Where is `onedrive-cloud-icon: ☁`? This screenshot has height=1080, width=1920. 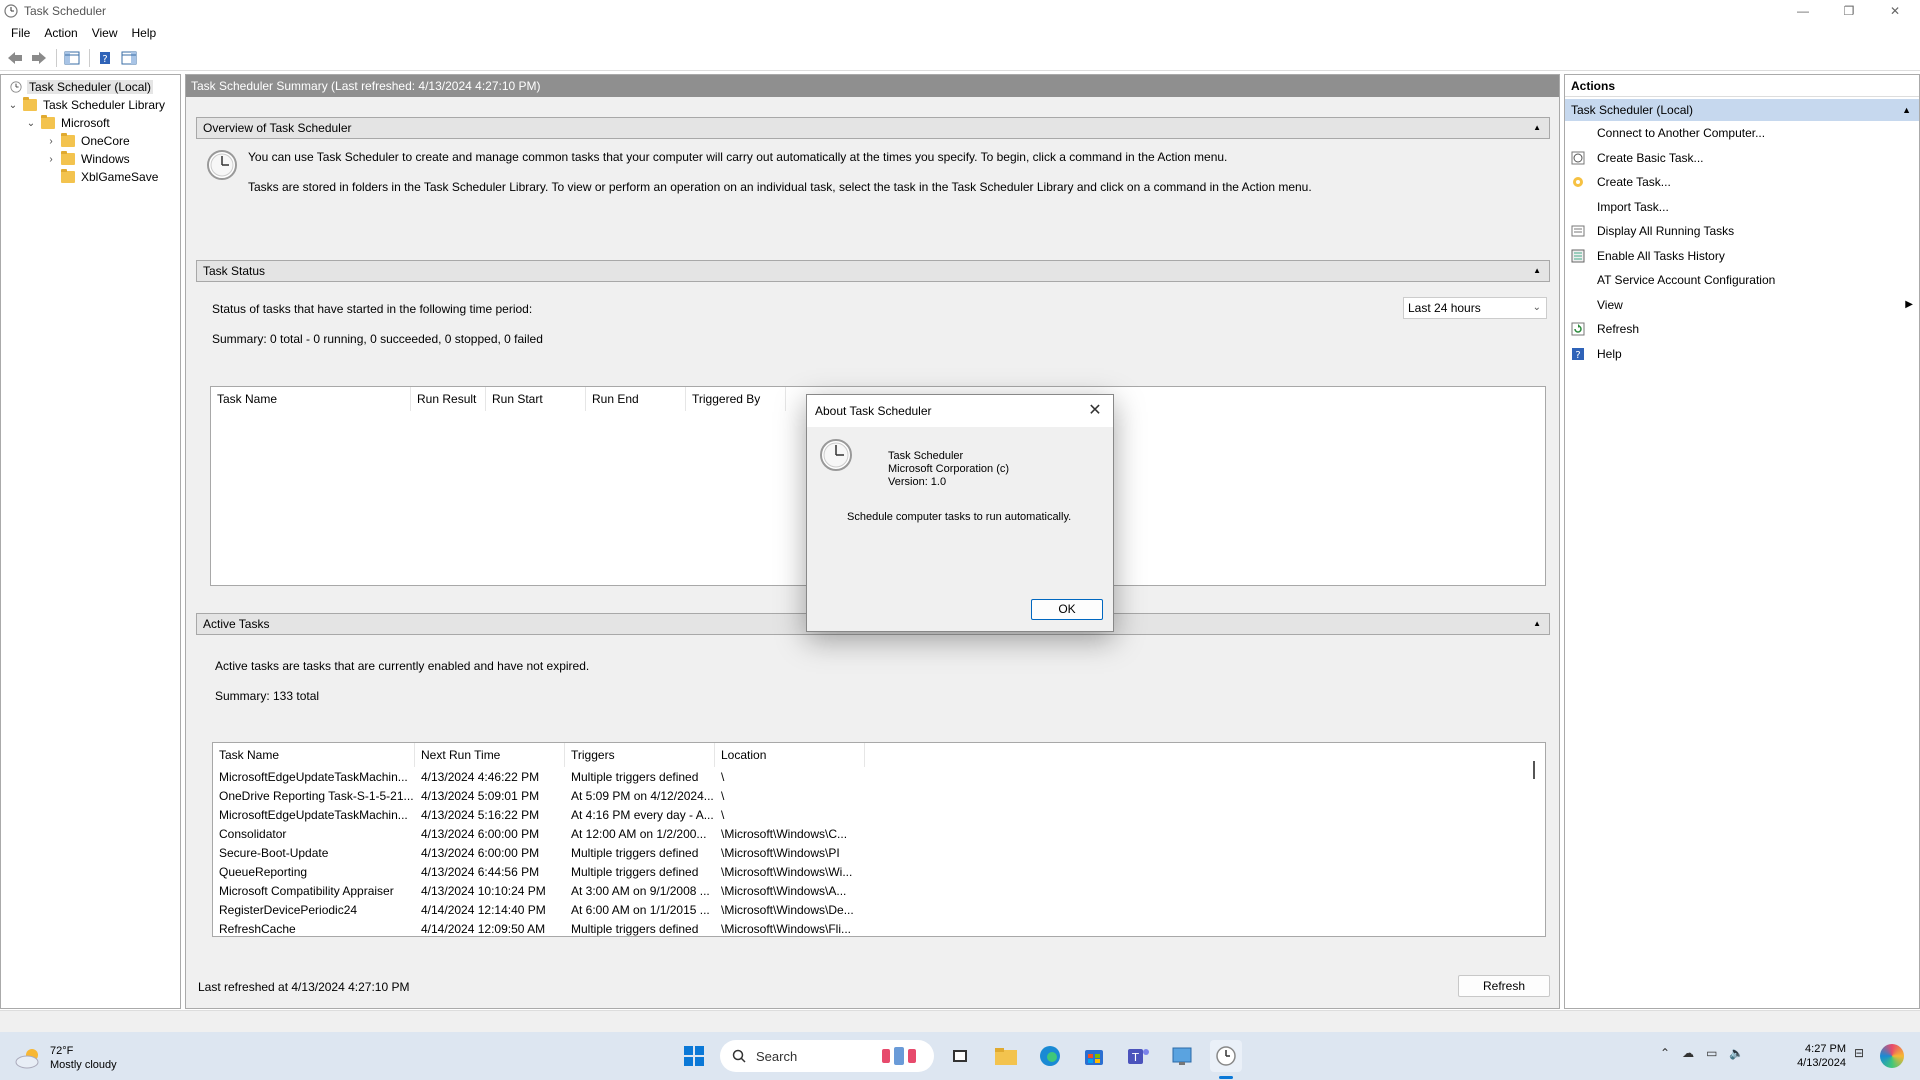 onedrive-cloud-icon: ☁ is located at coordinates (1688, 1053).